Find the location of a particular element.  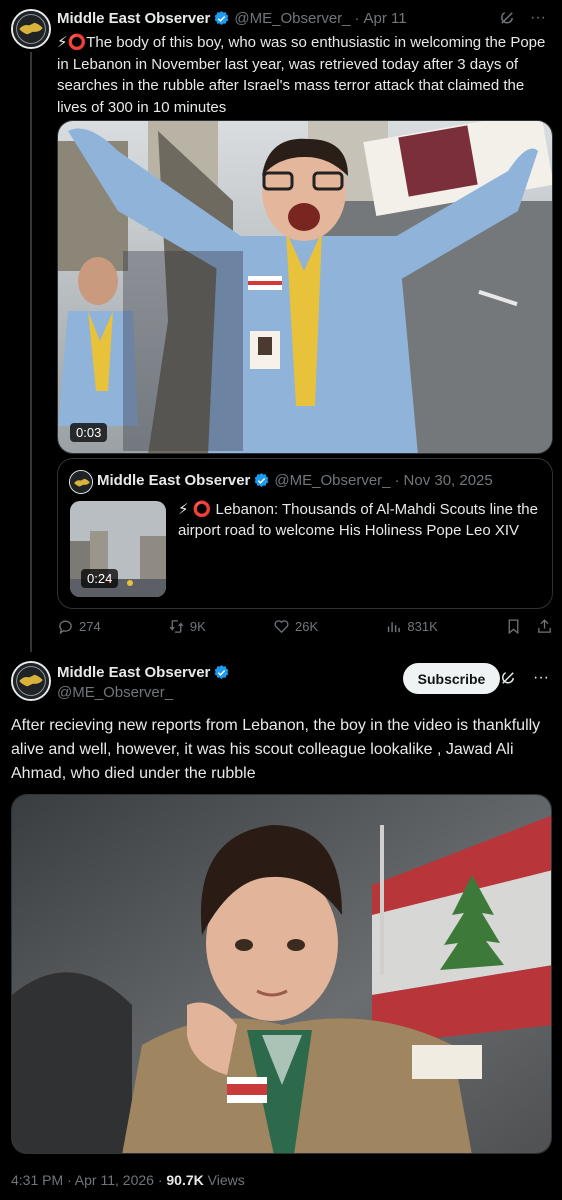

reply-icon is located at coordinates (65, 627).